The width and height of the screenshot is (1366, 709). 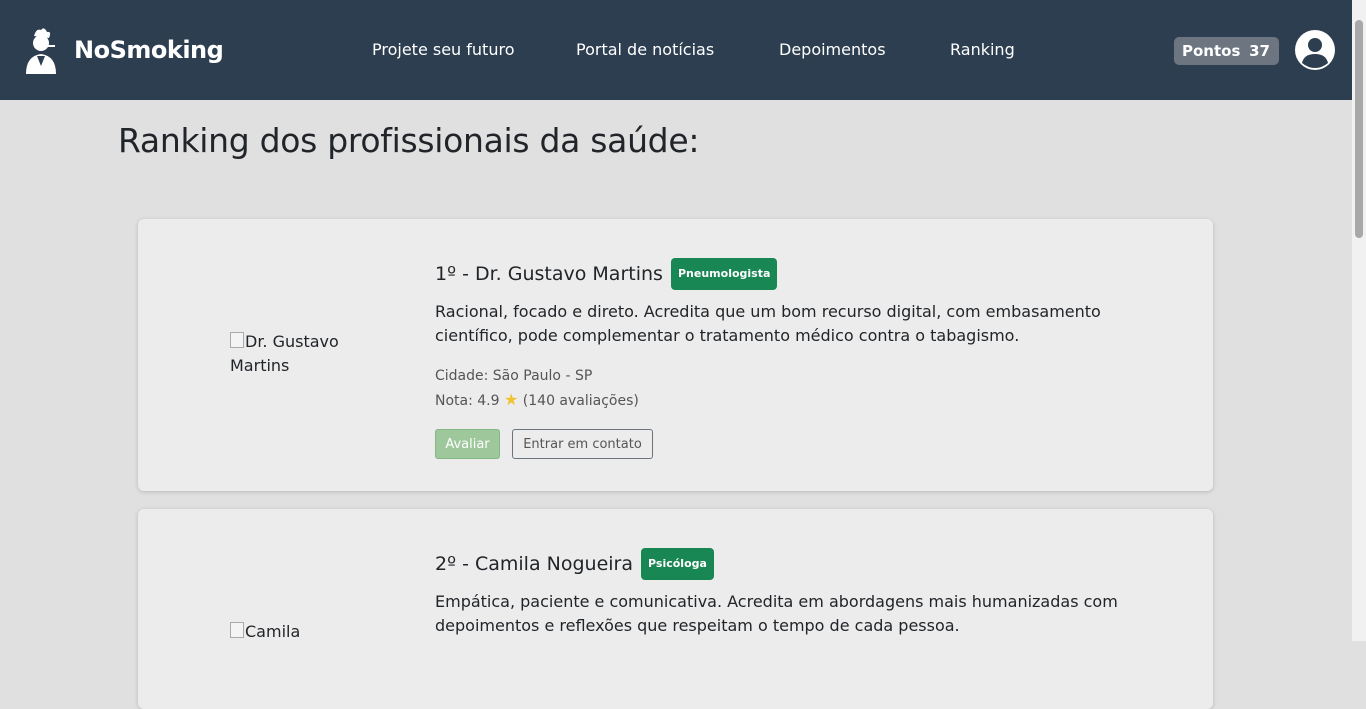 I want to click on page-scrollbar, so click(x=1359, y=320).